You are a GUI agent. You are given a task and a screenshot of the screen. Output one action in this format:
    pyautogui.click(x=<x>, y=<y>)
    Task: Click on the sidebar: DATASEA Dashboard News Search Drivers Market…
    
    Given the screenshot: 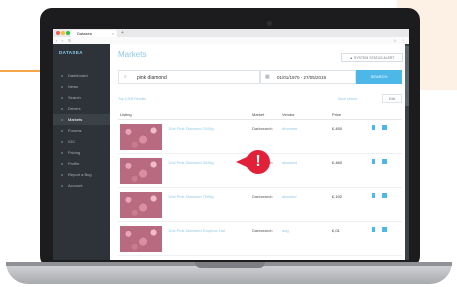 What is the action you would take?
    pyautogui.click(x=81, y=152)
    